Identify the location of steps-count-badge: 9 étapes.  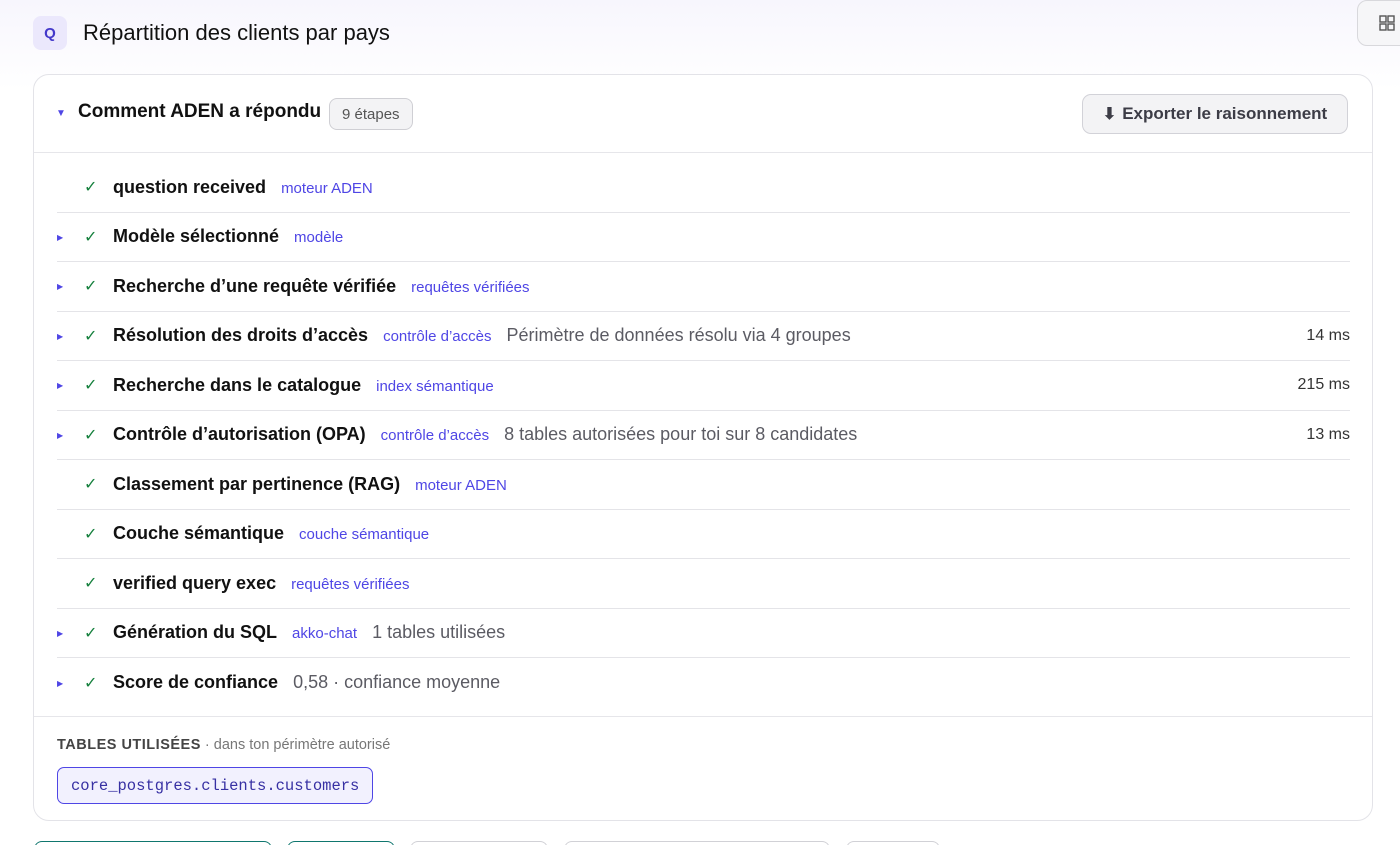
(371, 114).